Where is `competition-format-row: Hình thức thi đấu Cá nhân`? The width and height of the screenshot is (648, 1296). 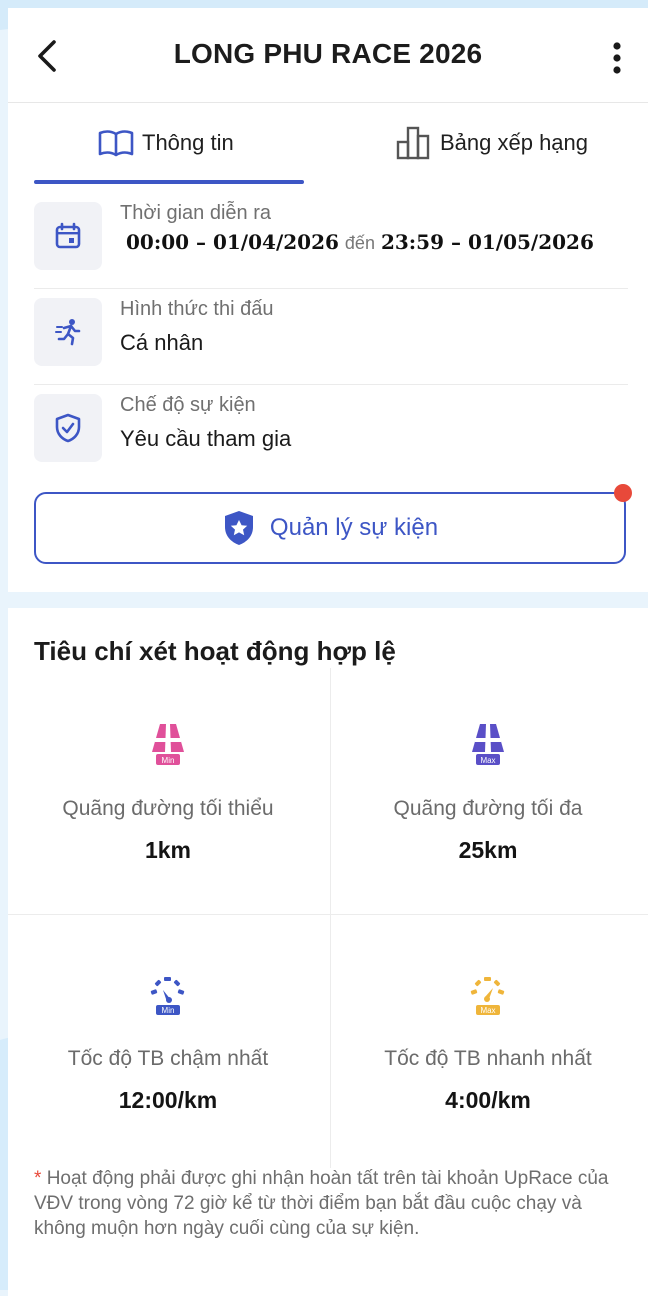
competition-format-row: Hình thức thi đấu Cá nhân is located at coordinates (331, 336).